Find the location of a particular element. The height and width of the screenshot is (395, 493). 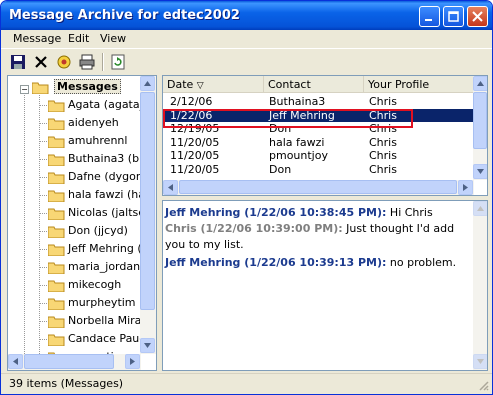

tree-root-messages: − Messages is located at coordinates (74, 87).